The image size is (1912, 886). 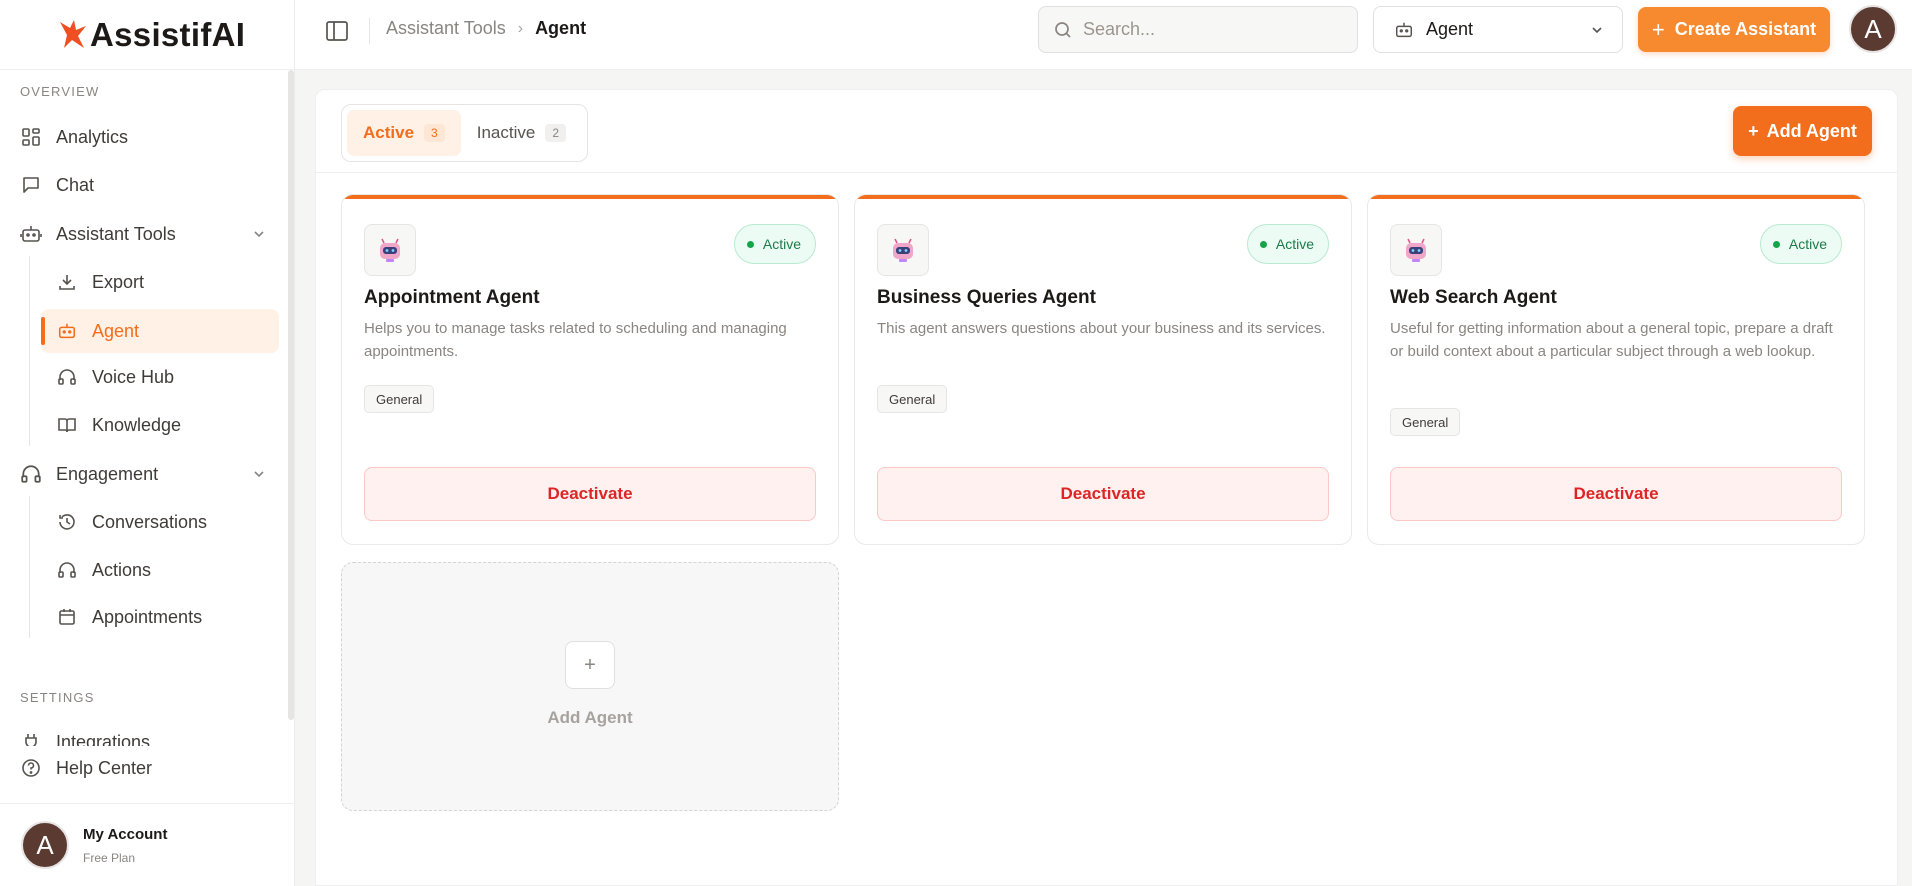 I want to click on account-name: My Account, so click(x=125, y=834).